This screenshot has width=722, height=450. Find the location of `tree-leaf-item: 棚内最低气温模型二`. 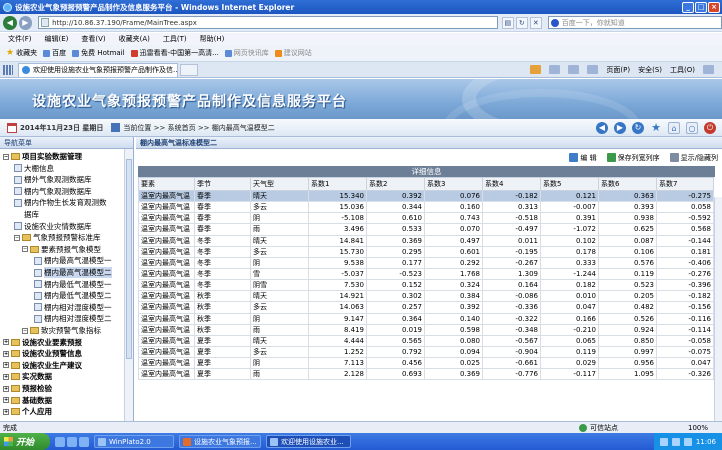

tree-leaf-item: 棚内最低气温模型二 is located at coordinates (73, 295).